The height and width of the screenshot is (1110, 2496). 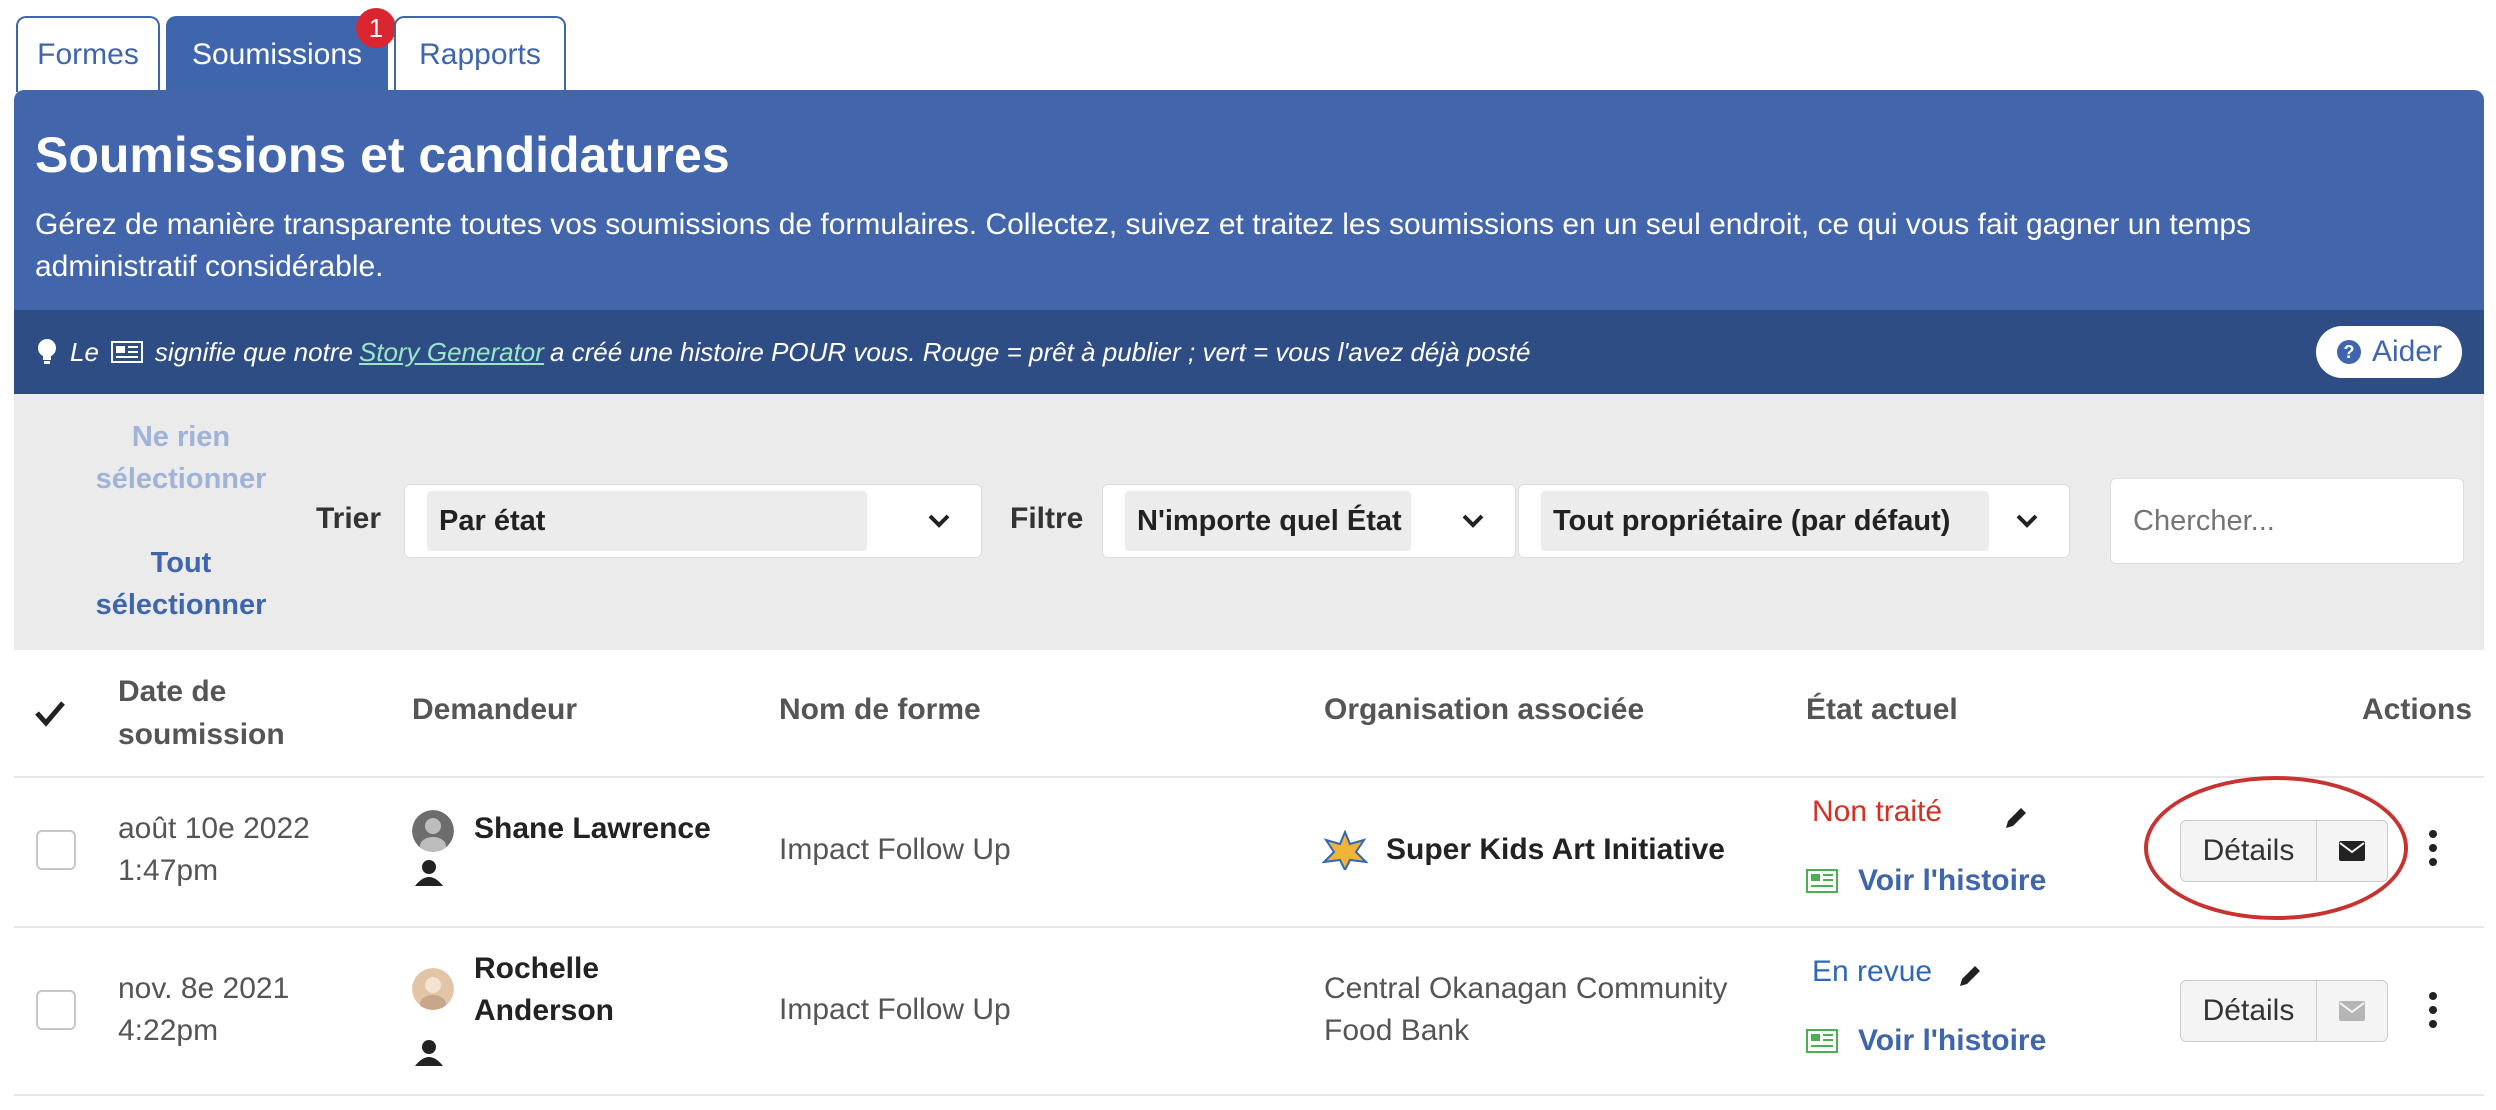 What do you see at coordinates (1555, 850) in the screenshot?
I see `organization-name: Super Kids Art Initiative` at bounding box center [1555, 850].